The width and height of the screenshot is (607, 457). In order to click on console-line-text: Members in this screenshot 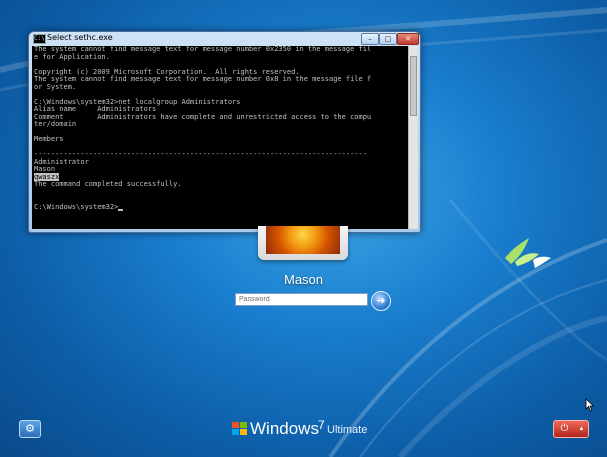, I will do `click(49, 139)`.